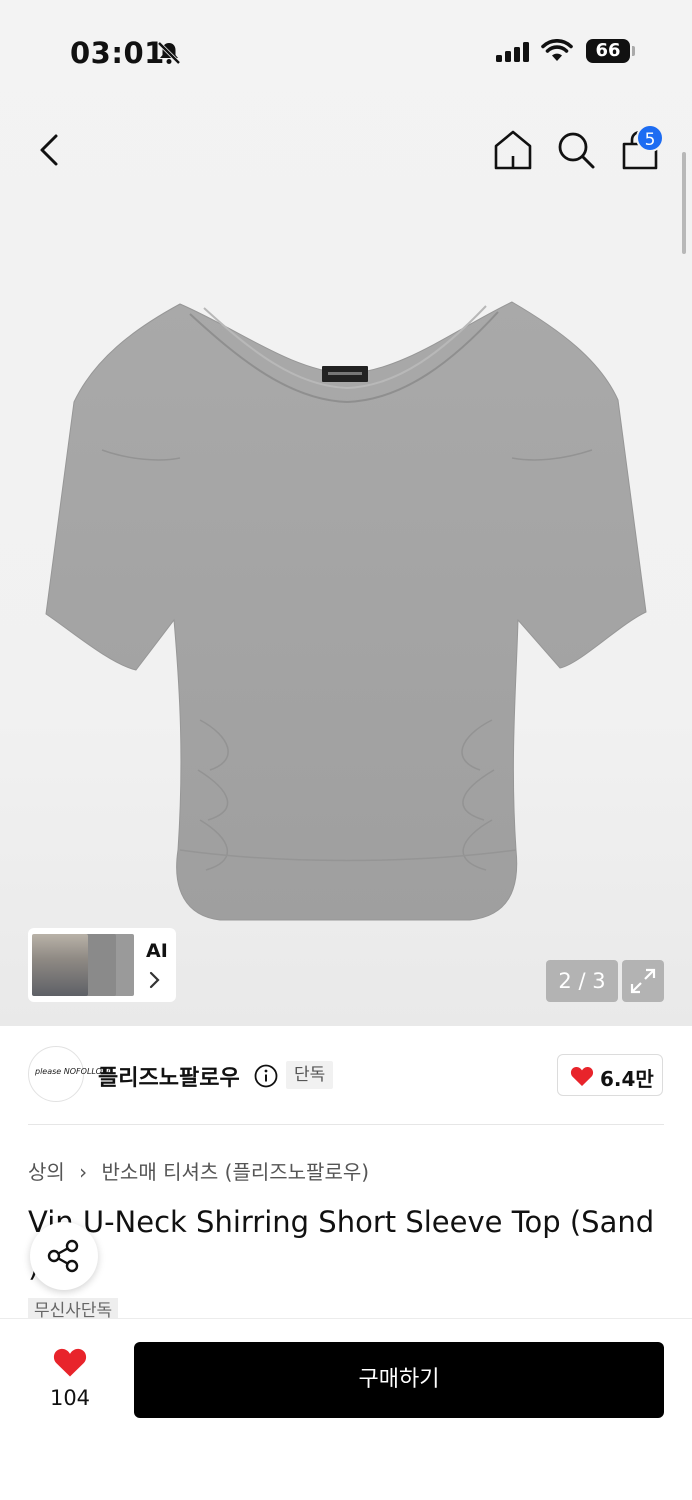 This screenshot has width=692, height=1500. I want to click on share-icon, so click(63, 1256).